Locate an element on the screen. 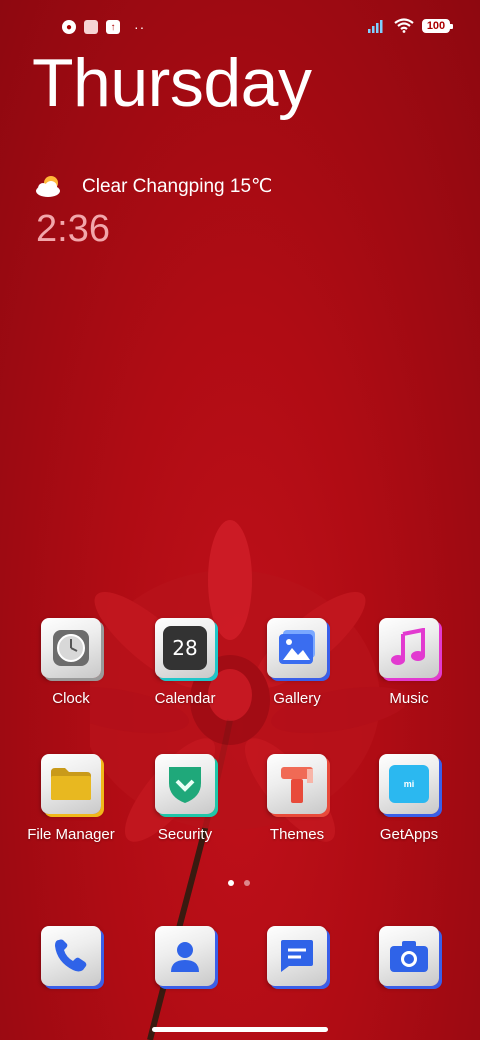  wifi-icon is located at coordinates (404, 25).